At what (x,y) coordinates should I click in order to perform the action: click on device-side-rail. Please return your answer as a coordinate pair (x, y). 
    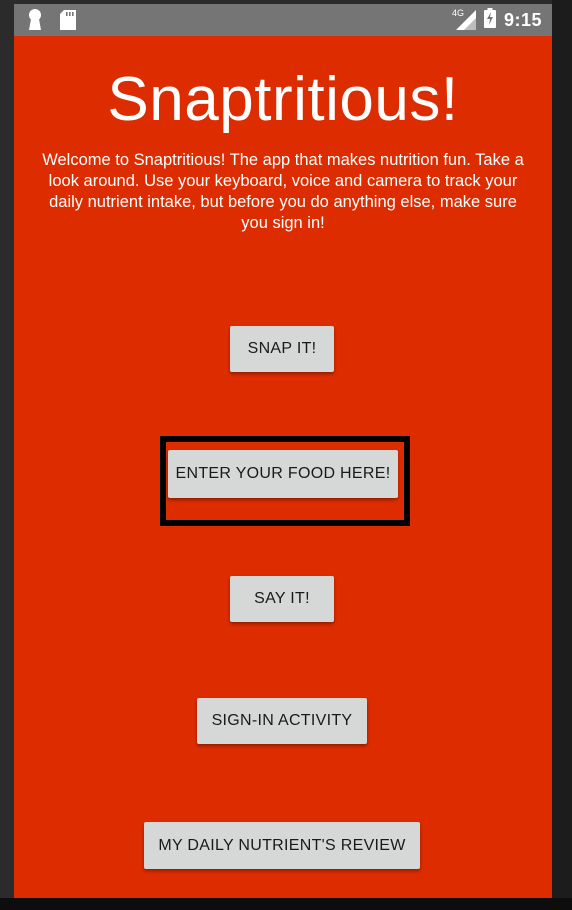
    Looking at the image, I should click on (562, 455).